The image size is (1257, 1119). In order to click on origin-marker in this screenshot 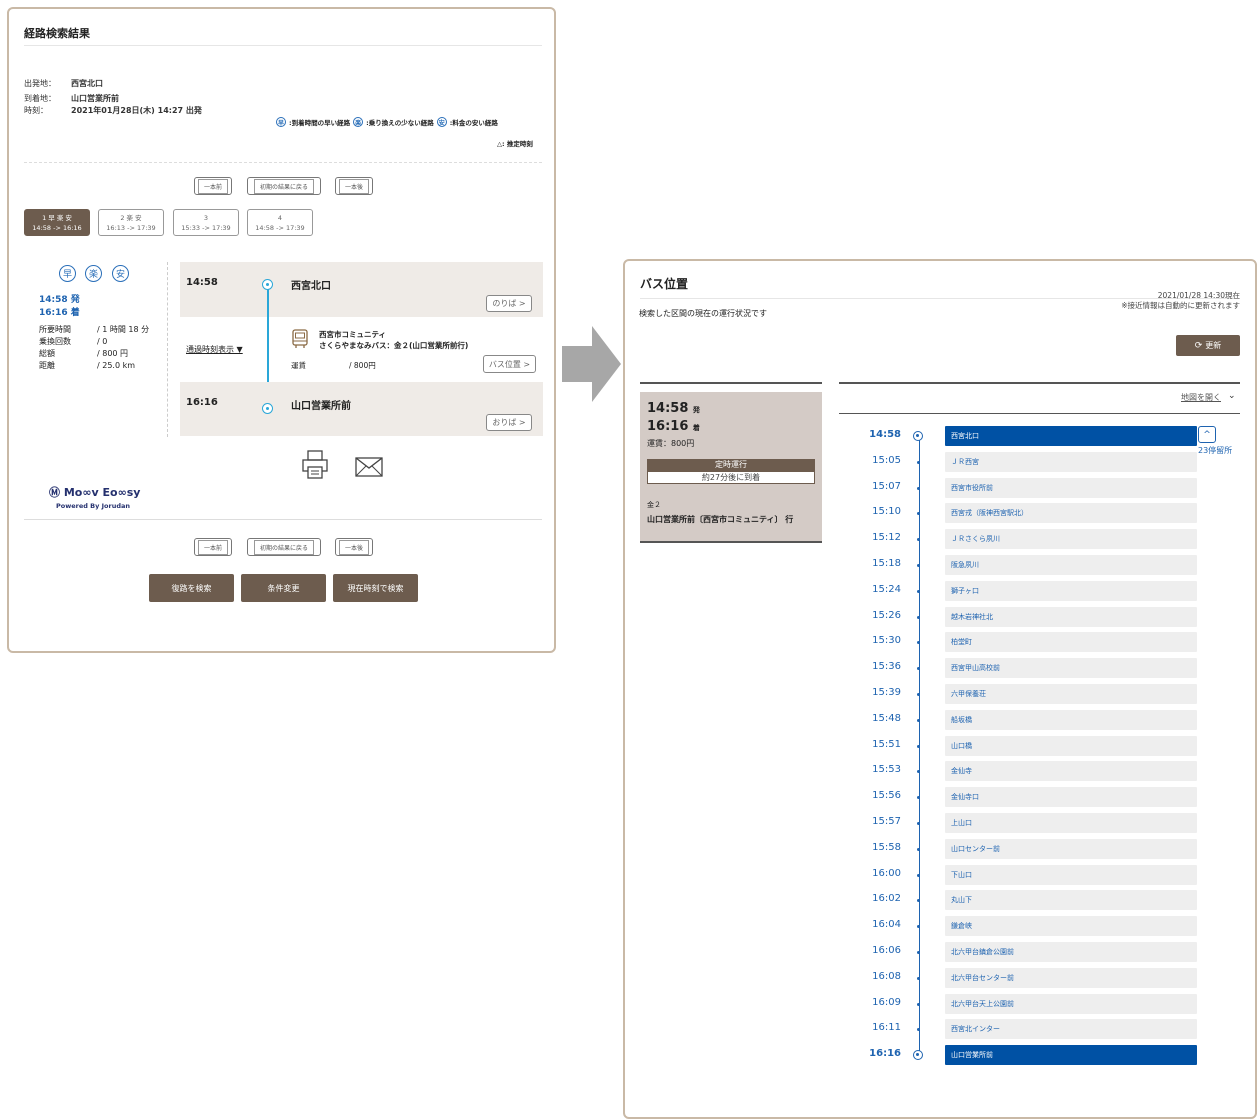, I will do `click(918, 436)`.